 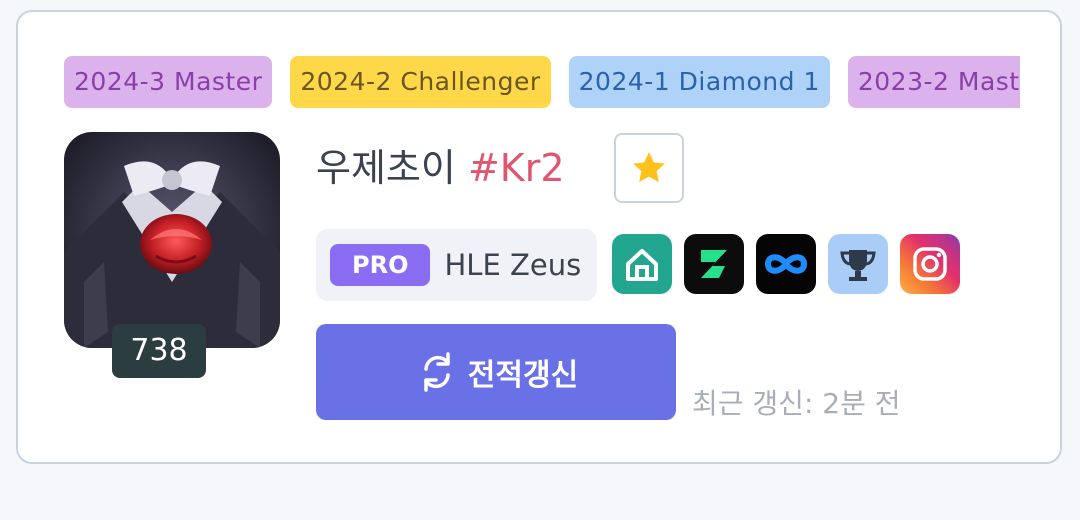 What do you see at coordinates (786, 264) in the screenshot?
I see `infinity-link-icon` at bounding box center [786, 264].